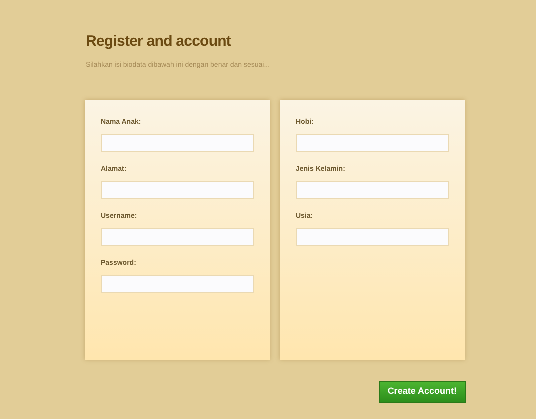 This screenshot has height=419, width=536. What do you see at coordinates (159, 42) in the screenshot?
I see `page-title: Register and account` at bounding box center [159, 42].